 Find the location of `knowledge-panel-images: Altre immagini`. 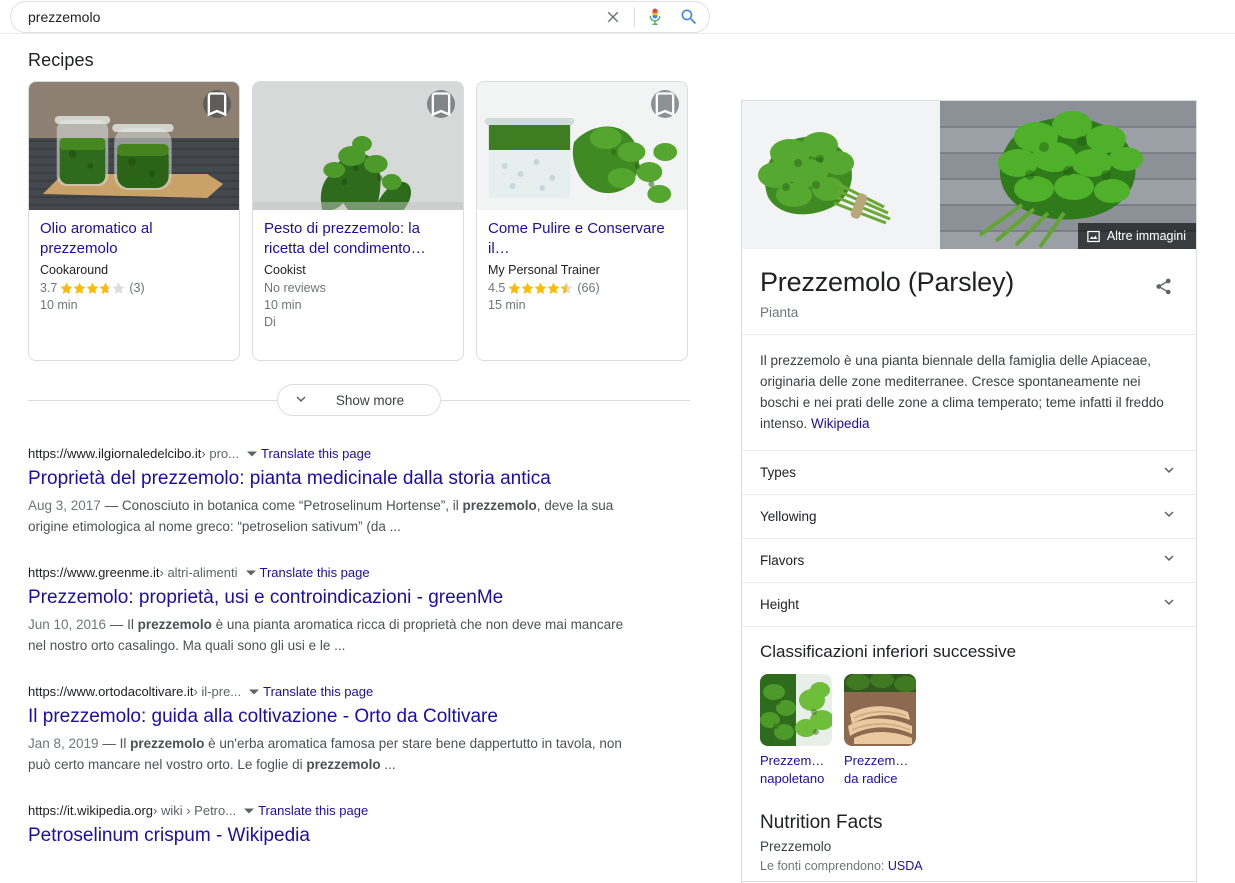

knowledge-panel-images: Altre immagini is located at coordinates (969, 175).